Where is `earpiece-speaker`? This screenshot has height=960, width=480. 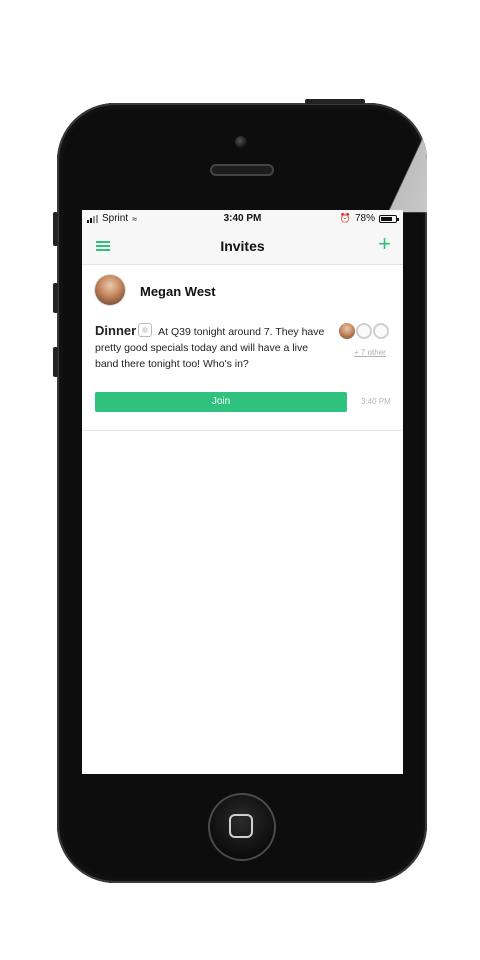 earpiece-speaker is located at coordinates (242, 170).